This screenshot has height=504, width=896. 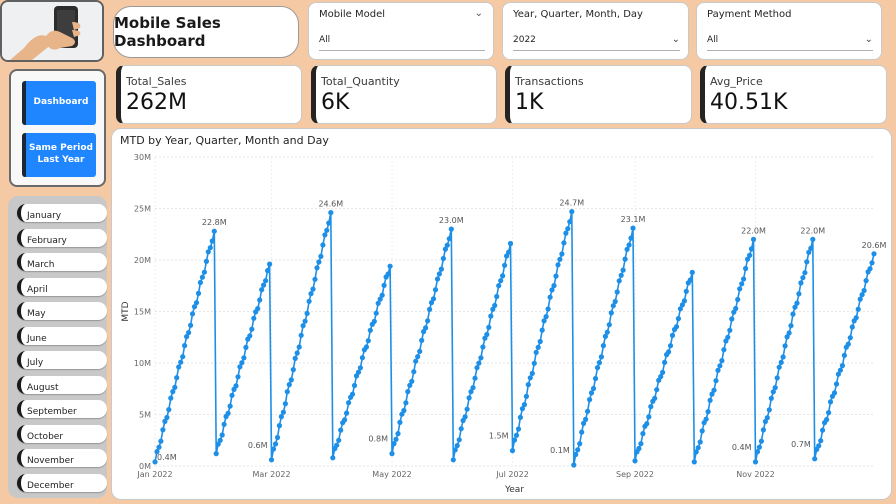 I want to click on dropdown-value: 2022, so click(x=524, y=39).